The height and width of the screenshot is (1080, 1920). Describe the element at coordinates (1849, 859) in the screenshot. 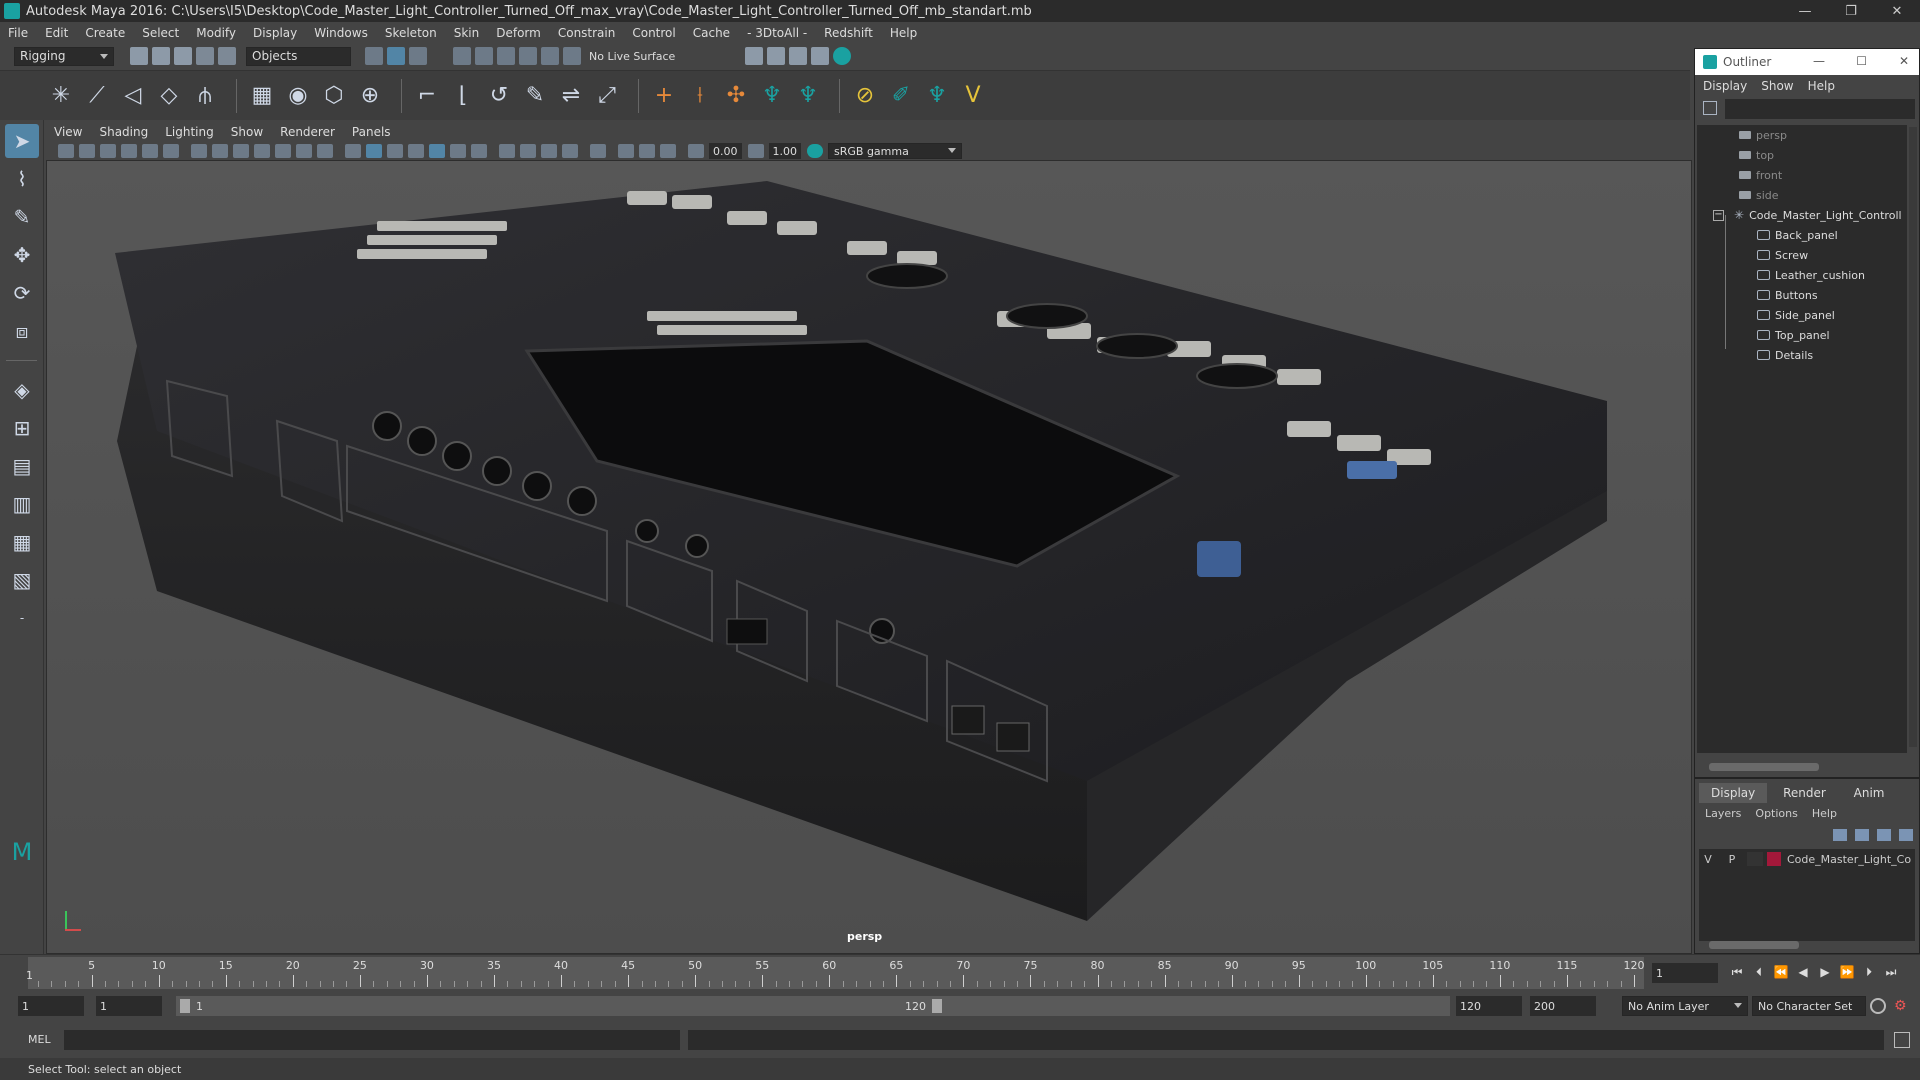

I see `layer-name: Code_Master_Light_Co` at that location.